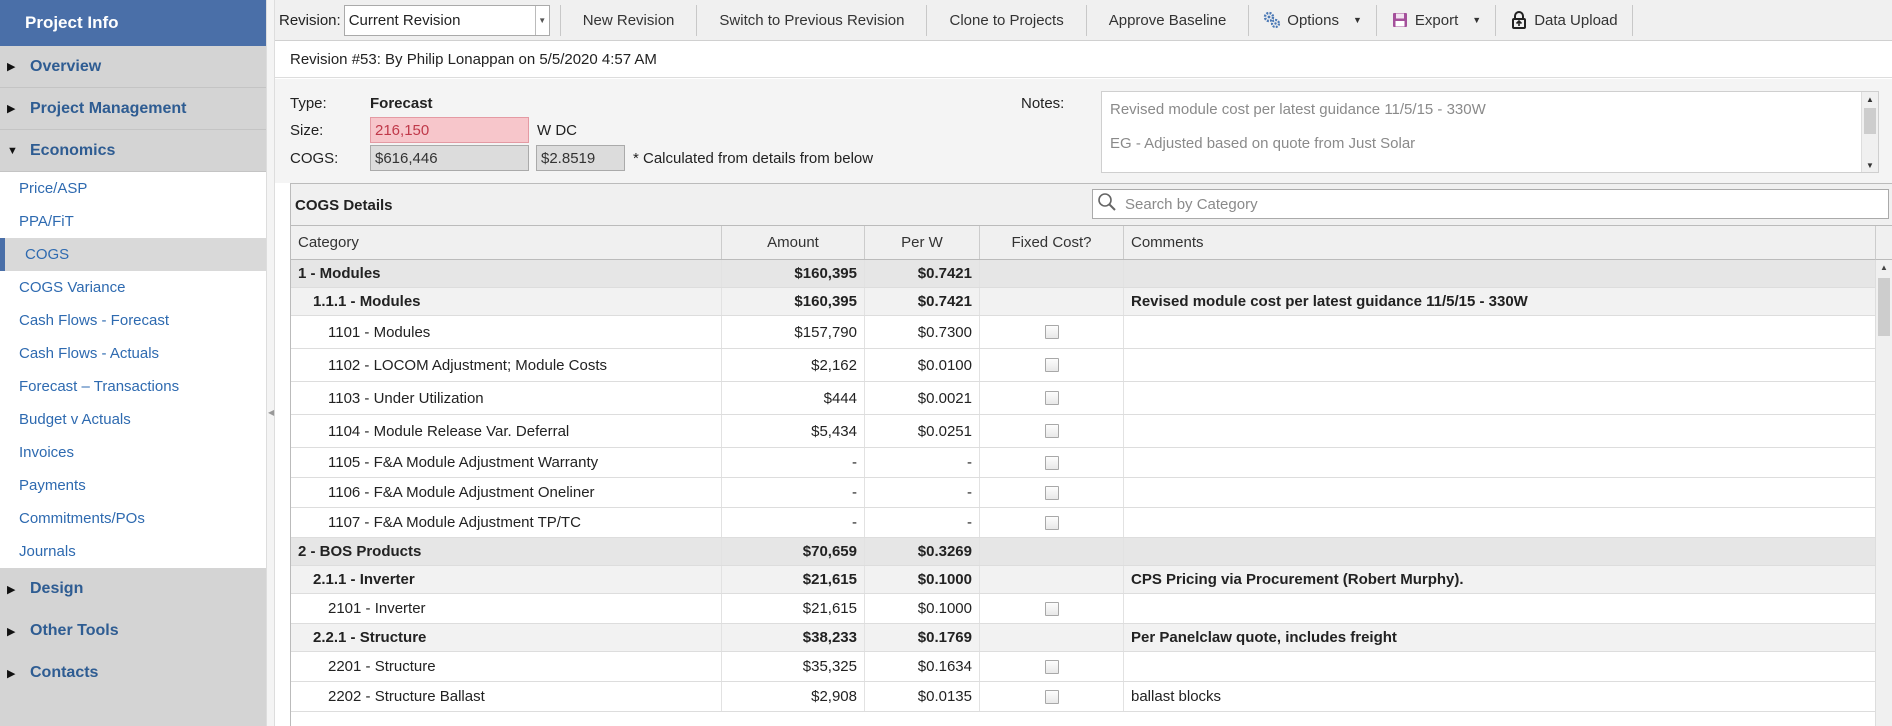 This screenshot has height=726, width=1892. I want to click on column-header-fixed-cost: Fixed Cost?, so click(1052, 242).